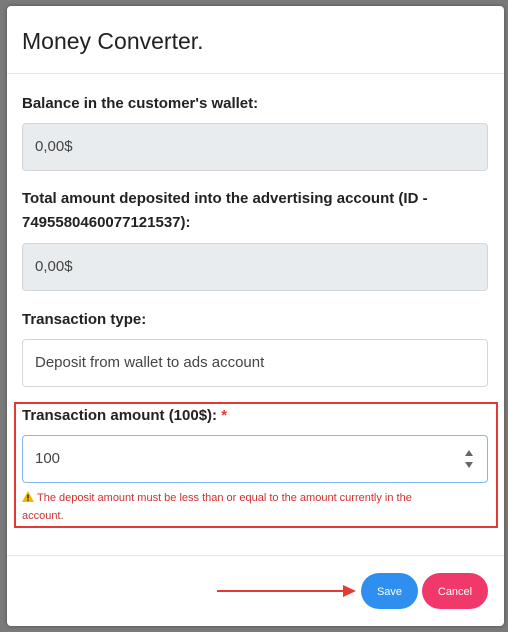 The image size is (508, 632). I want to click on footer-divider, so click(255, 555).